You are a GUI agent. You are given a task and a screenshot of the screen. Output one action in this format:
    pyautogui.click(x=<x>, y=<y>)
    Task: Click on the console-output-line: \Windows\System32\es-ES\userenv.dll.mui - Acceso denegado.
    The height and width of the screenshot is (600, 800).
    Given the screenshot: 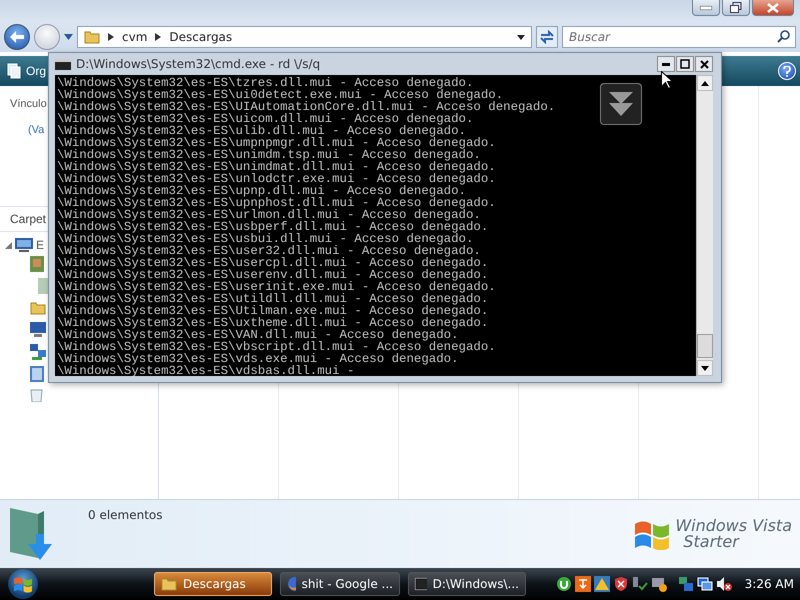 What is the action you would take?
    pyautogui.click(x=272, y=275)
    